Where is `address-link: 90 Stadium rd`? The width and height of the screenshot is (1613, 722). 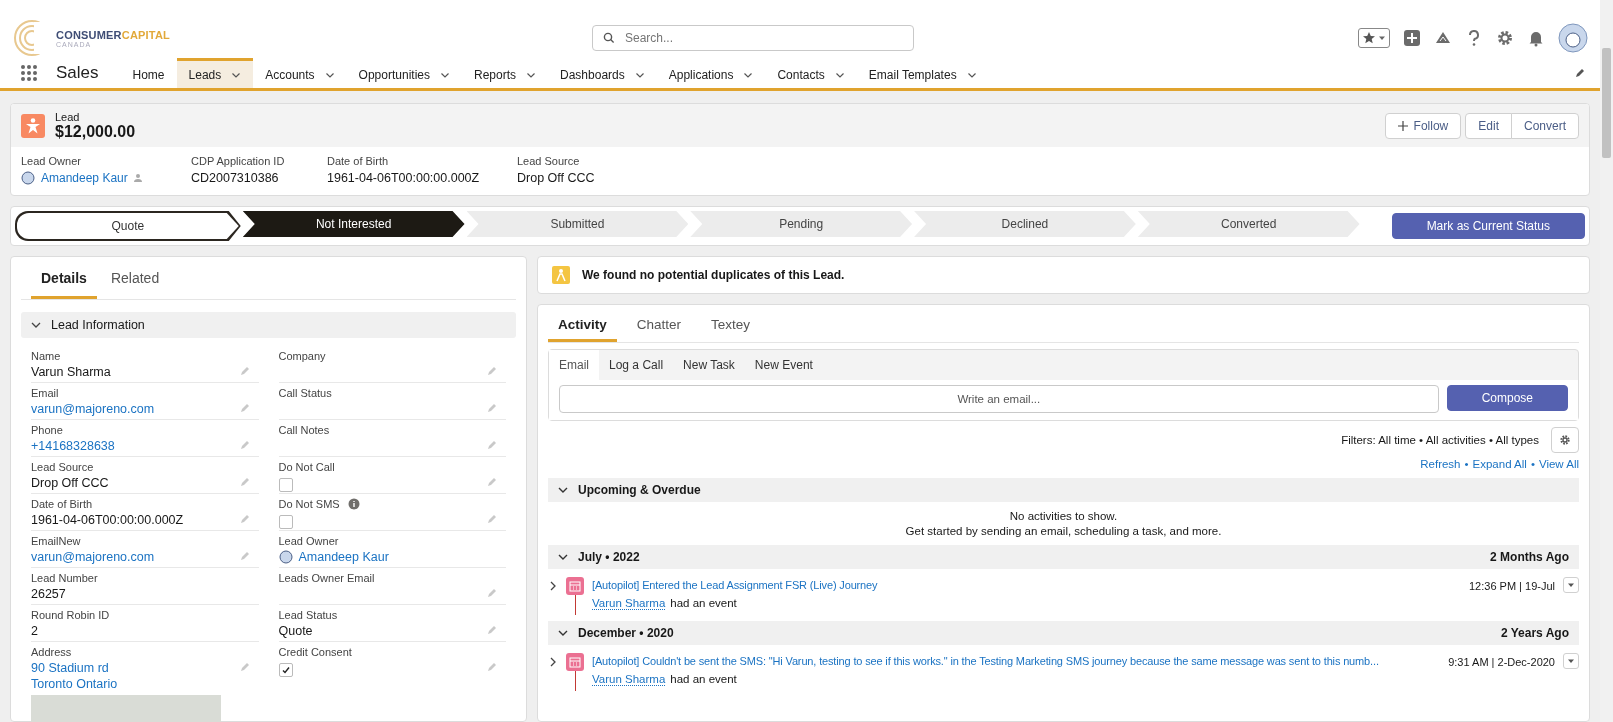
address-link: 90 Stadium rd is located at coordinates (135, 668).